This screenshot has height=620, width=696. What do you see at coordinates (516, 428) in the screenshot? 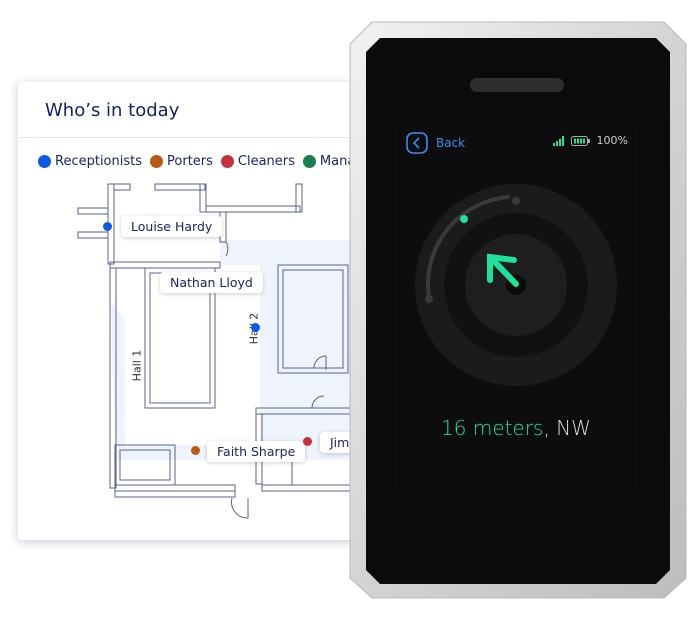
I see `distance-readout: 16 meters, NW` at bounding box center [516, 428].